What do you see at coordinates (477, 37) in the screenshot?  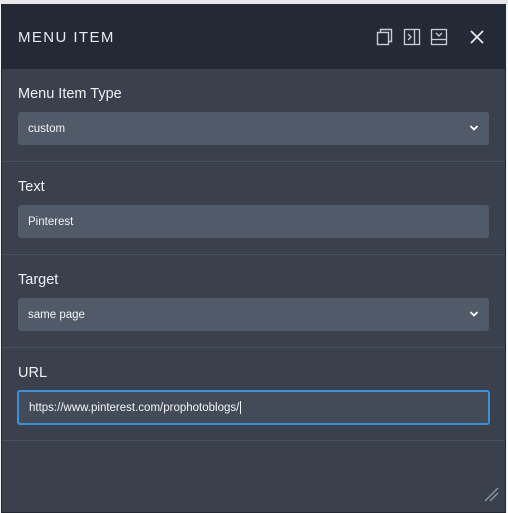 I see `close-icon` at bounding box center [477, 37].